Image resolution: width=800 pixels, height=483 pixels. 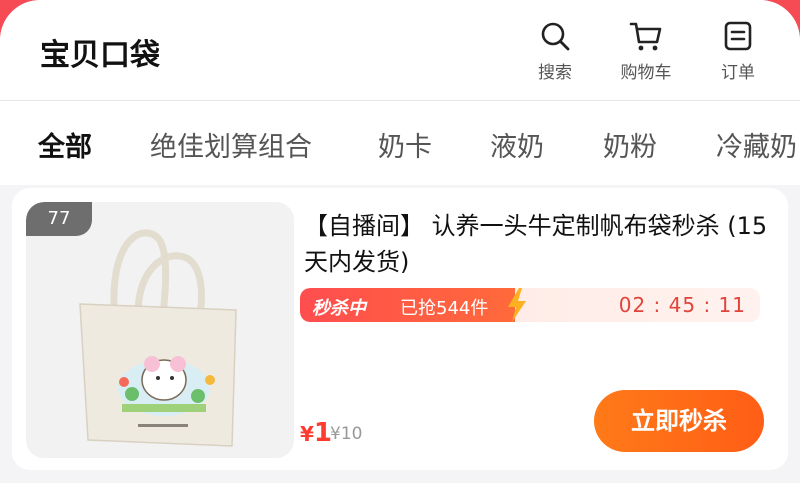 I want to click on lightning-icon, so click(x=517, y=305).